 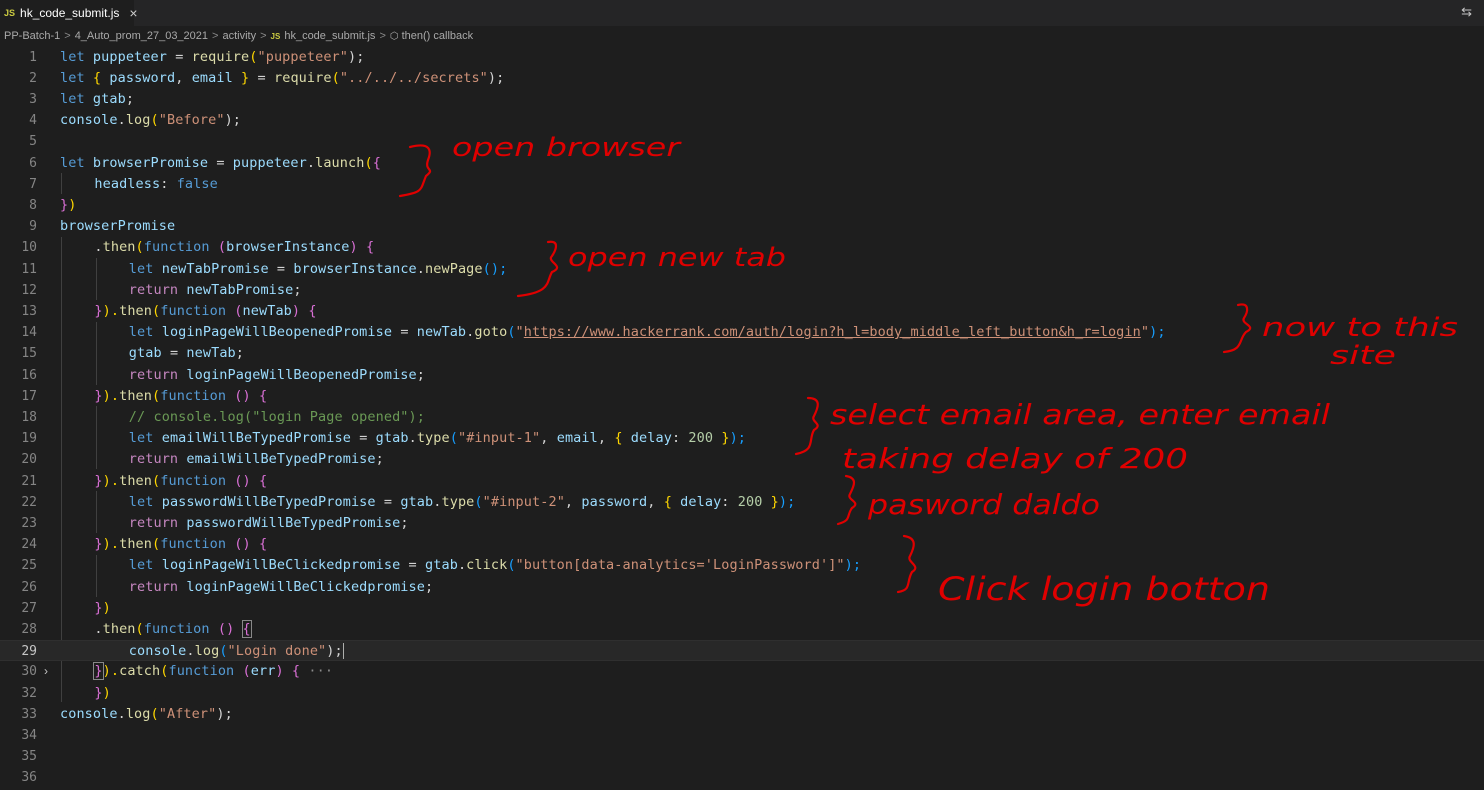 What do you see at coordinates (742, 226) in the screenshot?
I see `code-line: 9 browserPromise` at bounding box center [742, 226].